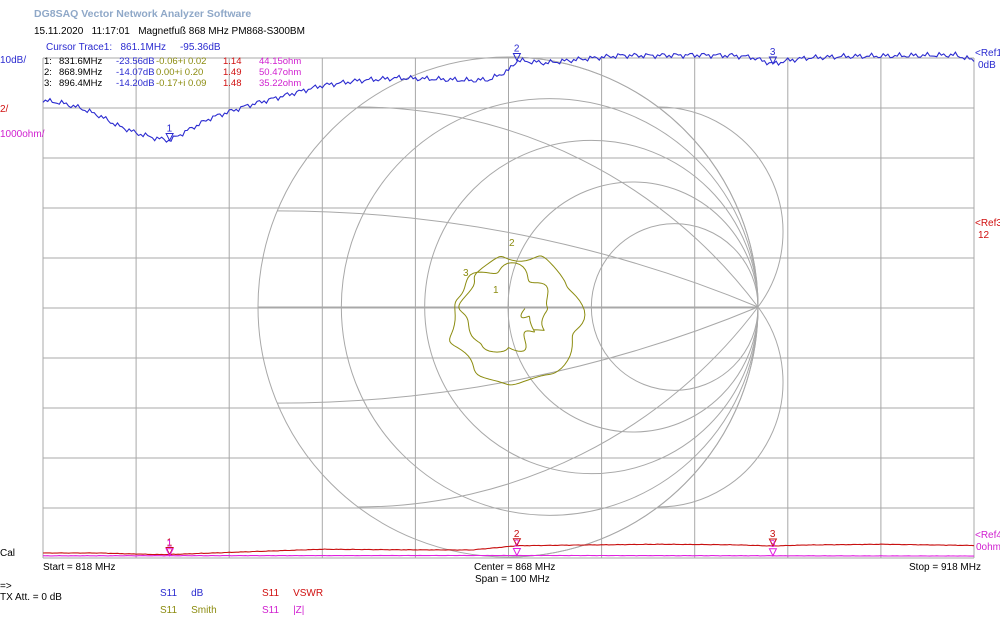 This screenshot has height=627, width=1000. I want to click on legend-item-1: S11 VSWR, so click(292, 593).